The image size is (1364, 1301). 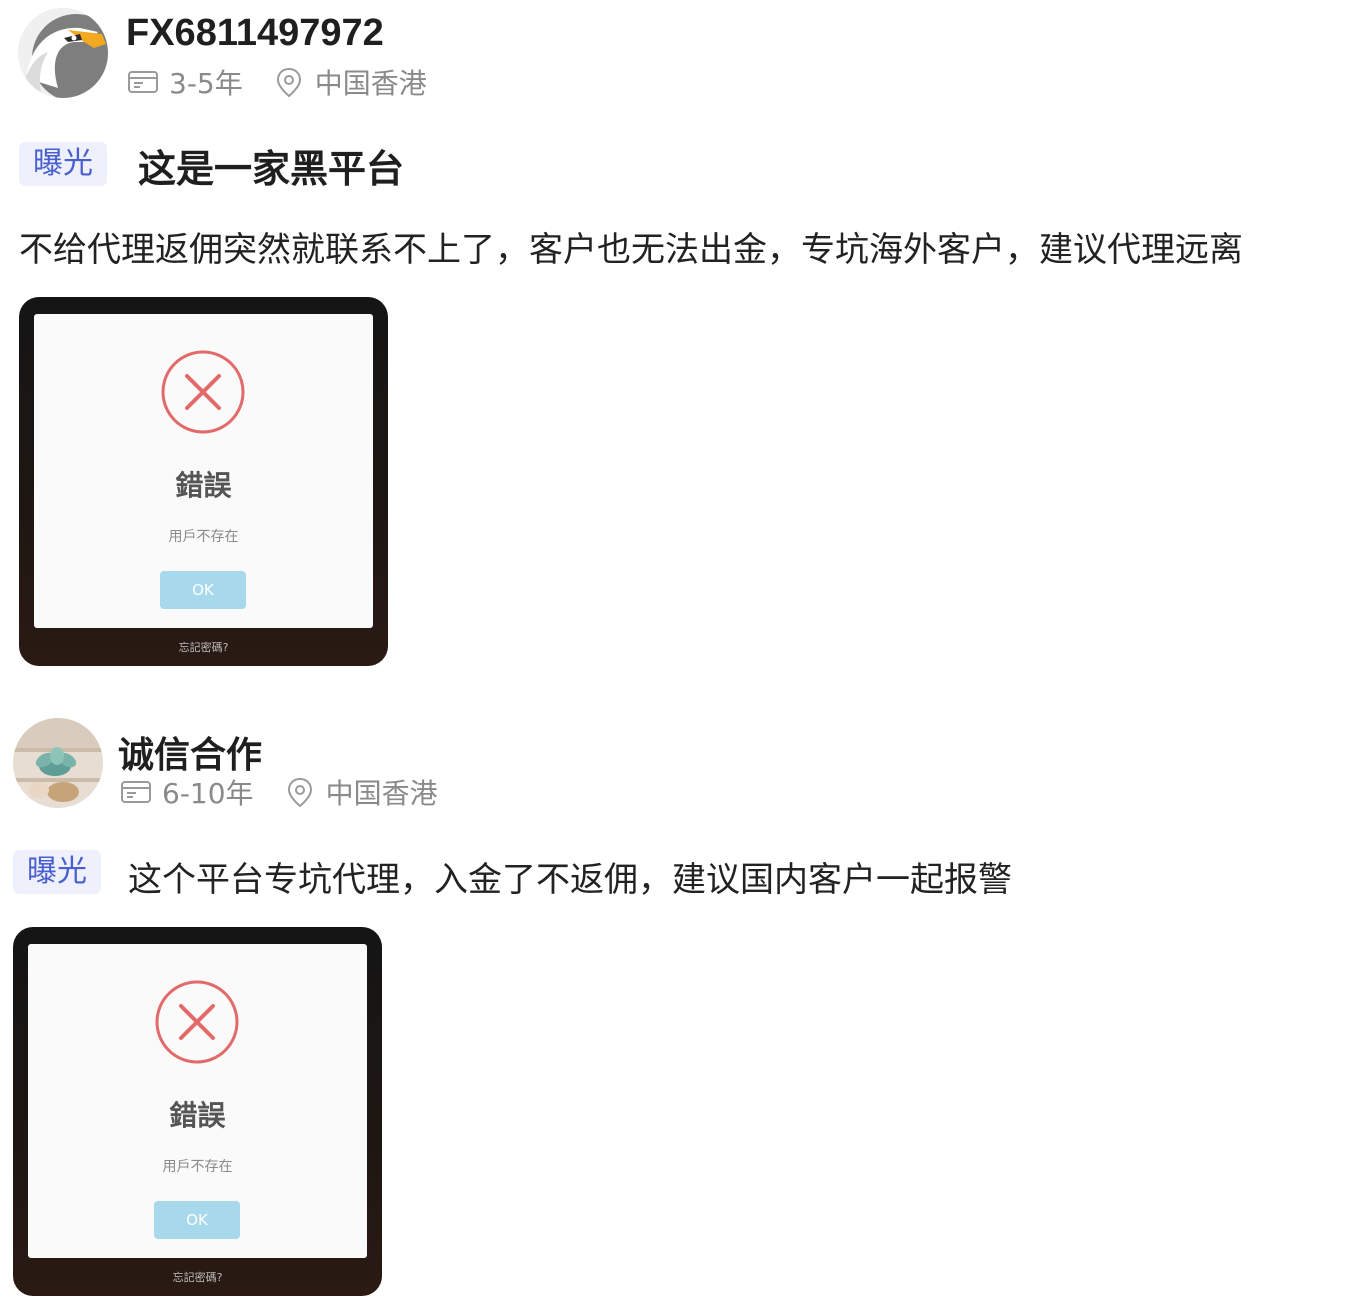 I want to click on avatar-eagle, so click(x=63, y=53).